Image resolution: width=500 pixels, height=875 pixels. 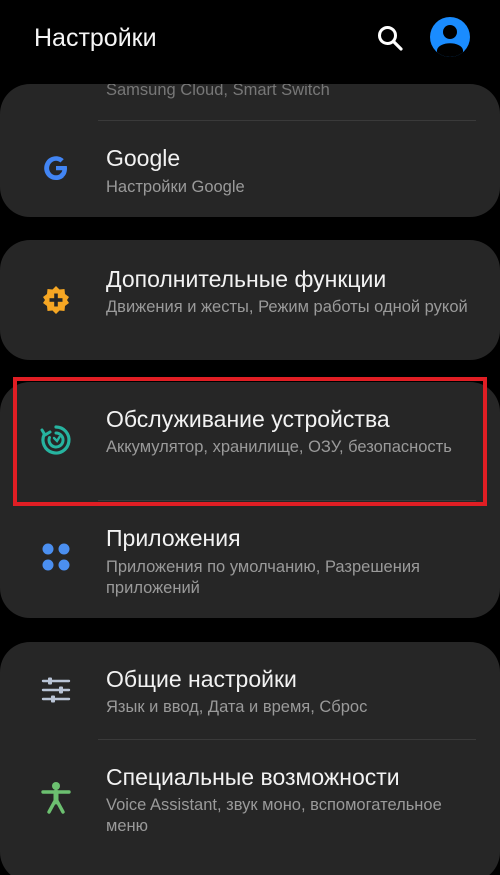 I want to click on item-title: Дополнительные функции, so click(x=246, y=279).